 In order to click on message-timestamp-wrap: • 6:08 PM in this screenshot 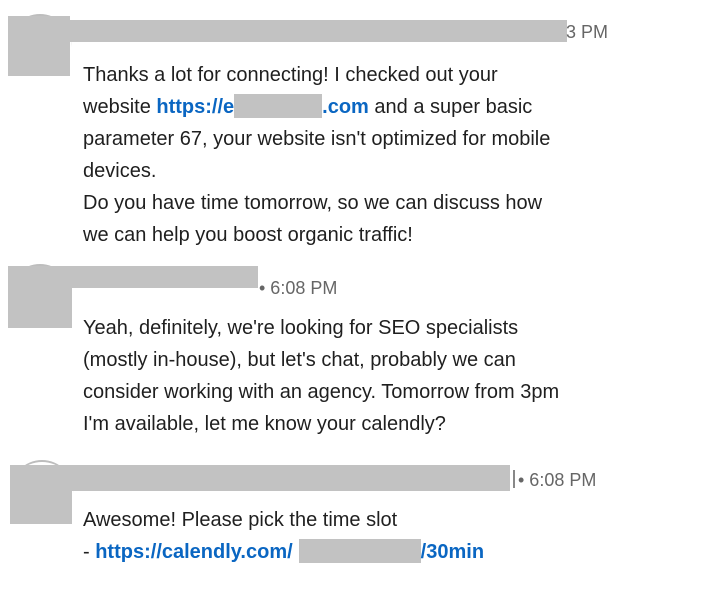, I will do `click(554, 480)`.